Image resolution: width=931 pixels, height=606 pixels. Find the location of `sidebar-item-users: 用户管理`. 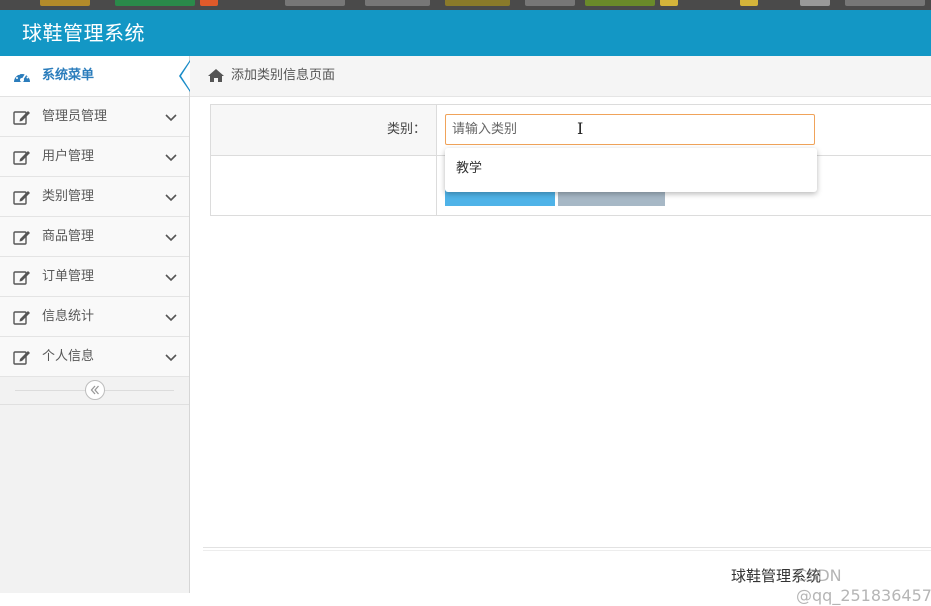

sidebar-item-users: 用户管理 is located at coordinates (94, 157).